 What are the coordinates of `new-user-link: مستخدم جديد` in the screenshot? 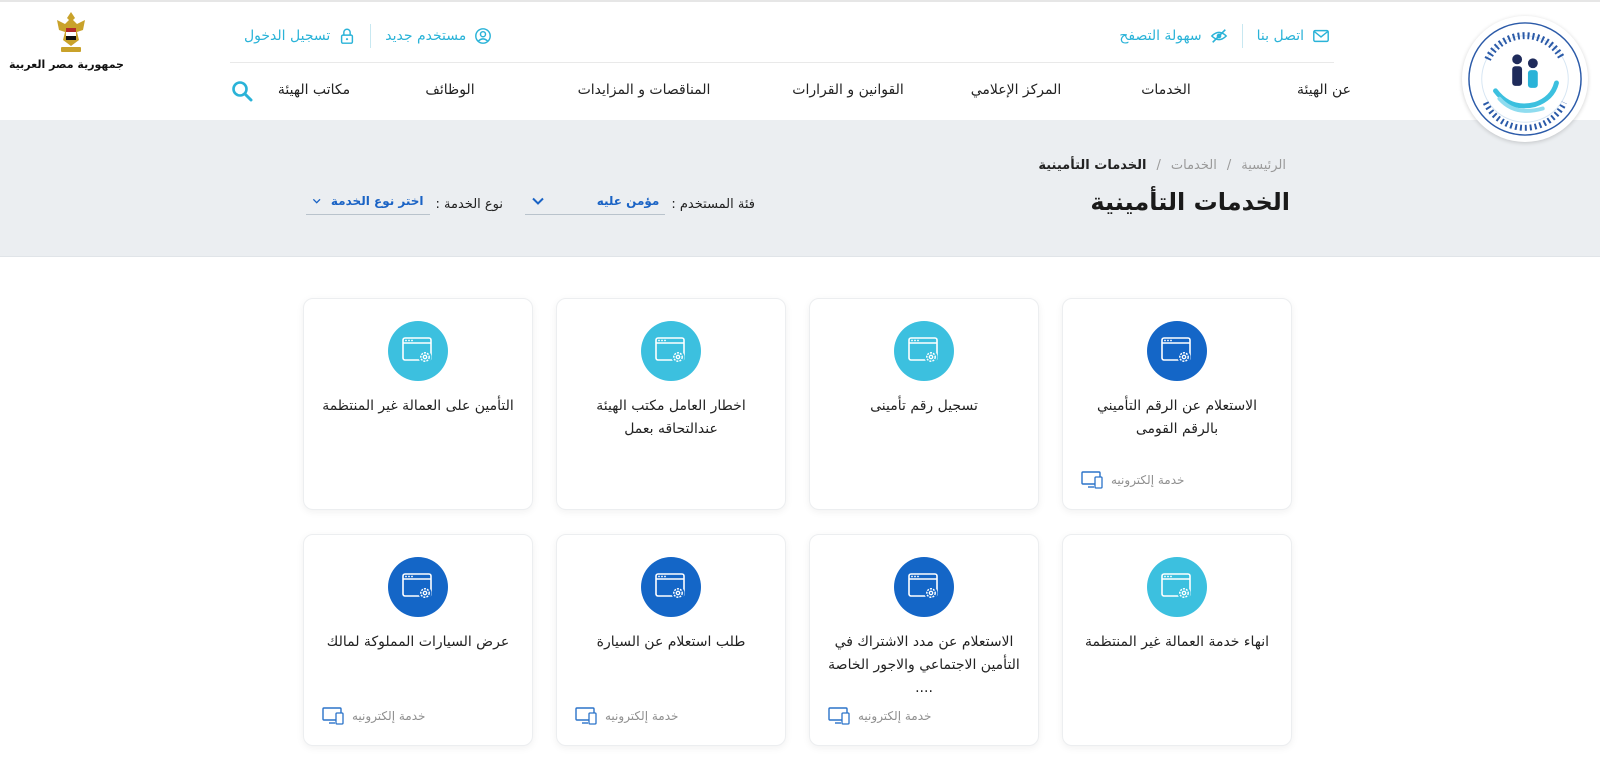 It's located at (438, 36).